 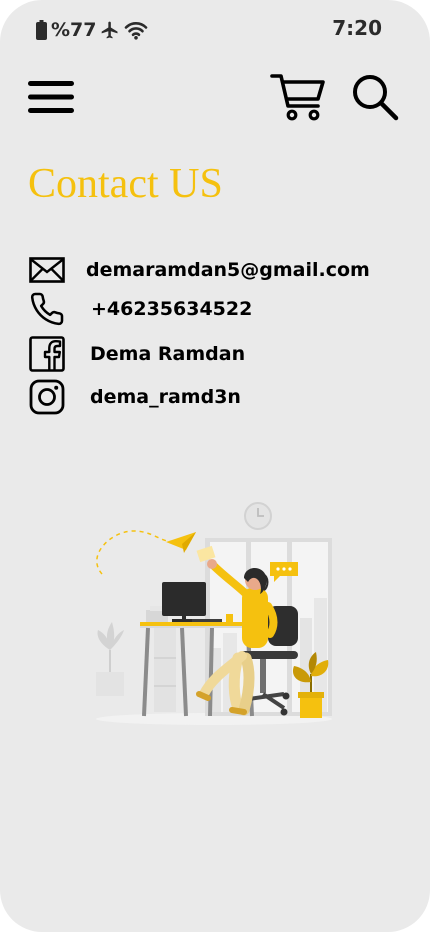 I want to click on status-bar-left: %77, so click(x=92, y=30).